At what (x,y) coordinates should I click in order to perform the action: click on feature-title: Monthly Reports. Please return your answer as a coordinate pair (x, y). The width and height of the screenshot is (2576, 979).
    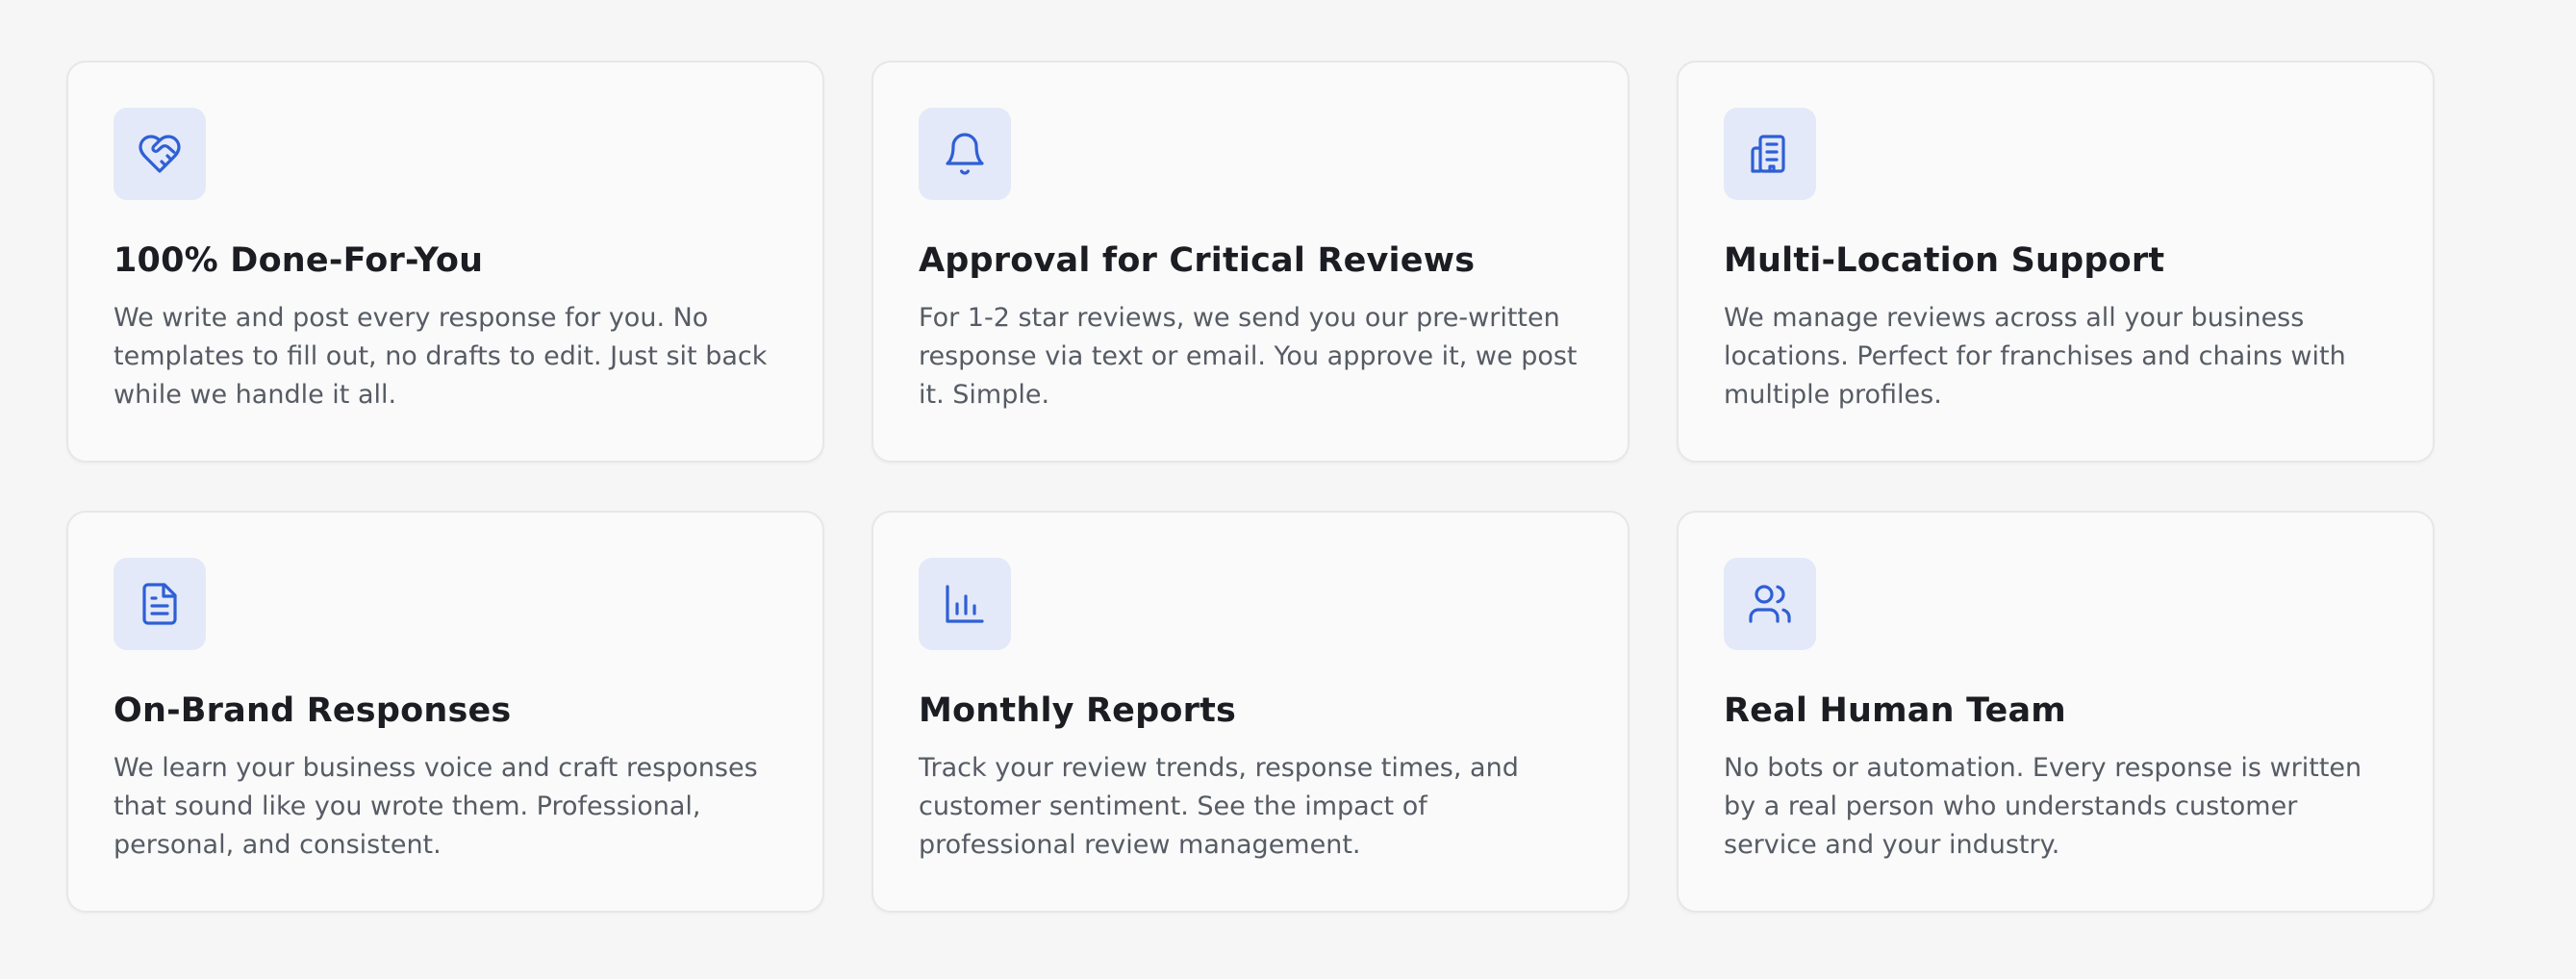
    Looking at the image, I should click on (1078, 710).